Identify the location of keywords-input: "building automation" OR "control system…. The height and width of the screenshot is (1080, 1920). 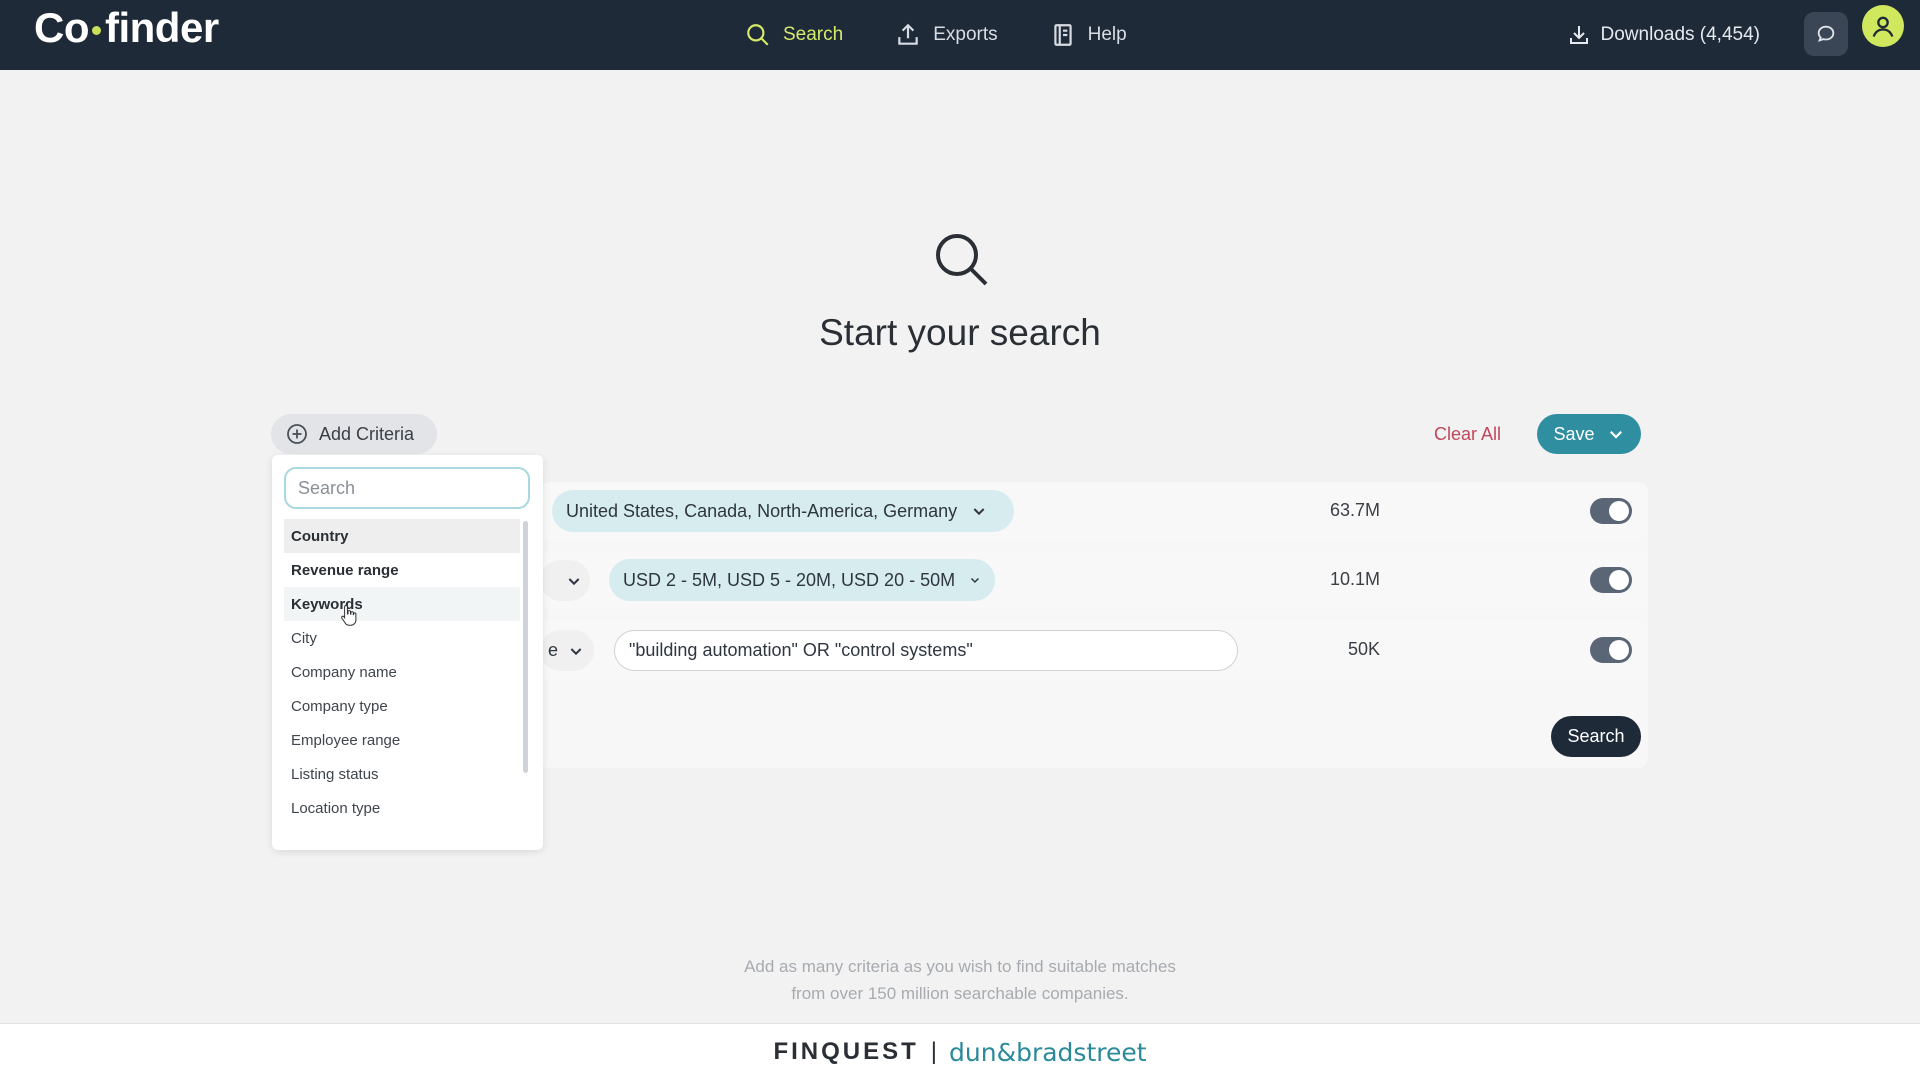
(926, 650).